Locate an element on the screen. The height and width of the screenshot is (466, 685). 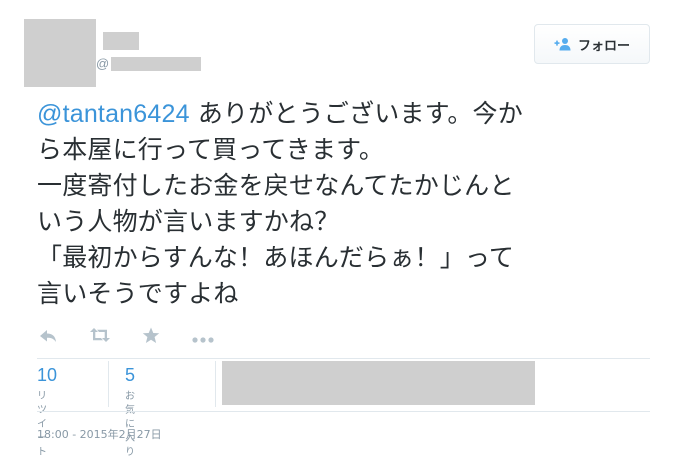
handle-prefix: @ is located at coordinates (103, 63).